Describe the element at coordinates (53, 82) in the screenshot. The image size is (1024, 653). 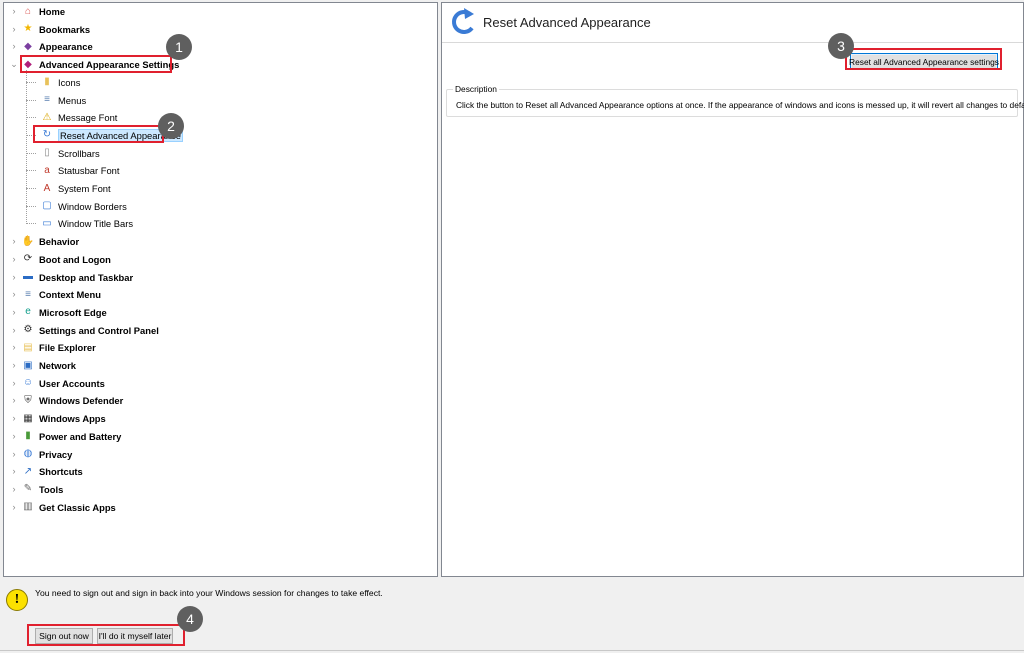
I see `tree-subitem-icons: ▮ Icons` at that location.